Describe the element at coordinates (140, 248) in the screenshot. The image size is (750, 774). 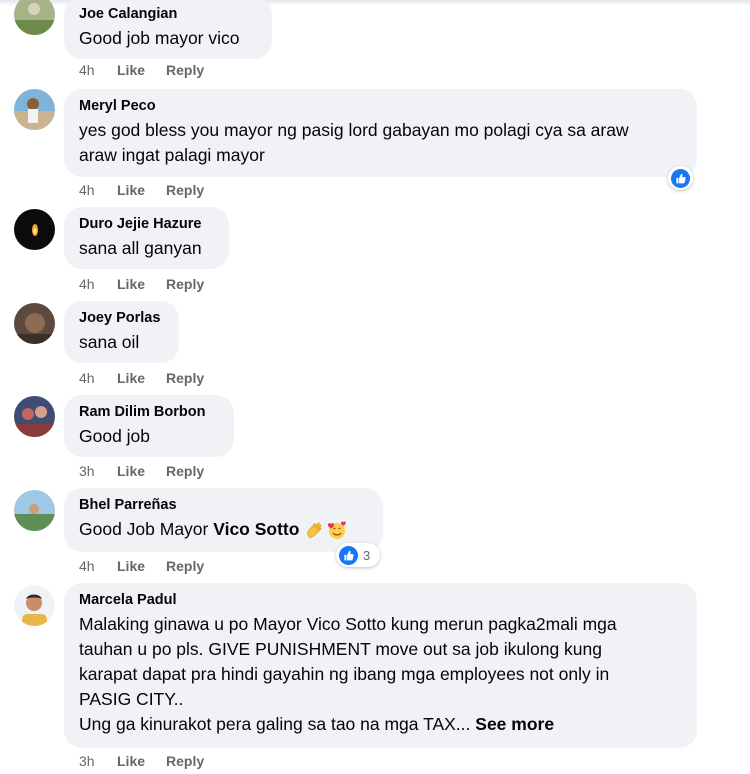
I see `comment-text: sana all ganyan` at that location.